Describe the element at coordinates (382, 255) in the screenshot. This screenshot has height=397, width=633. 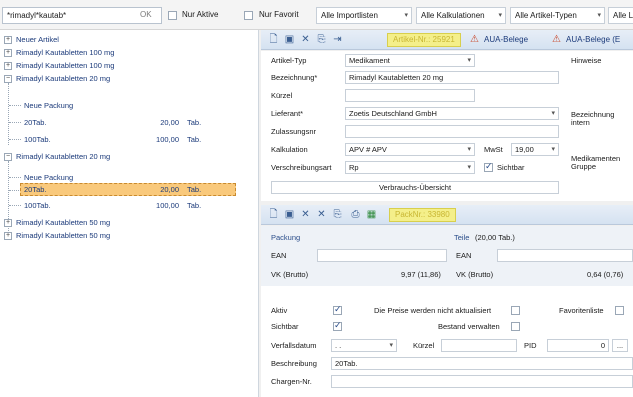
I see `ean-input` at that location.